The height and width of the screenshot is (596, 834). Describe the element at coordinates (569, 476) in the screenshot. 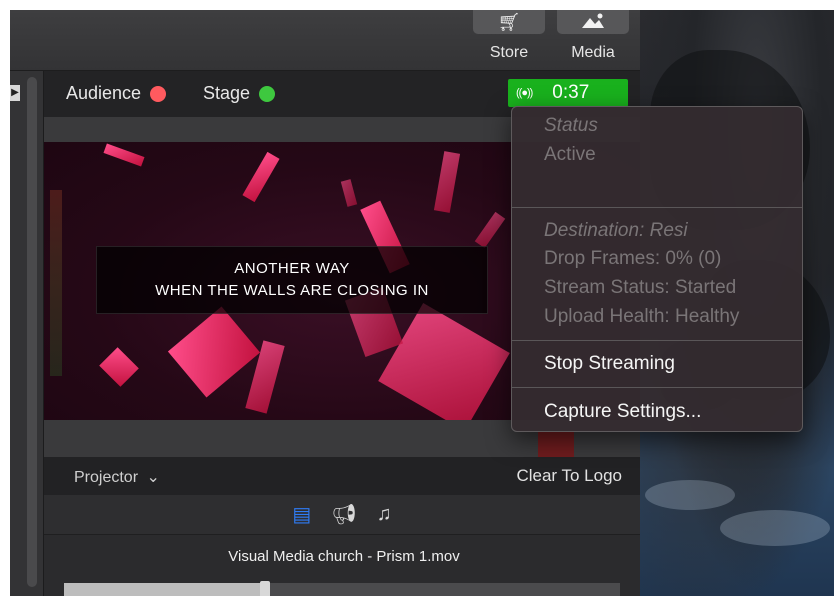

I see `clear-to-logo-button: Clear To Logo` at that location.